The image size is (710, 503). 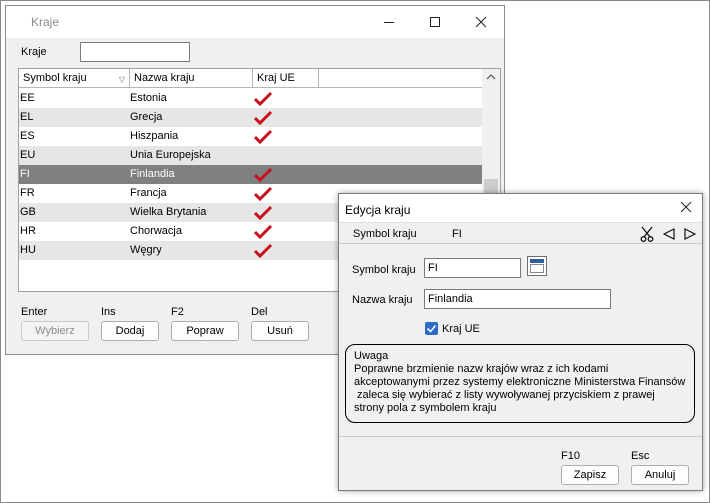 I want to click on eu-checkbox, so click(x=431, y=328).